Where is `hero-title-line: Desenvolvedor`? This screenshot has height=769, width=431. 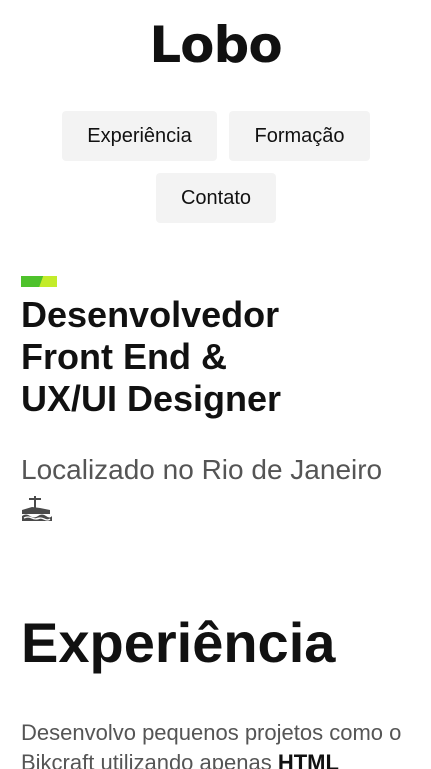 hero-title-line: Desenvolvedor is located at coordinates (150, 314).